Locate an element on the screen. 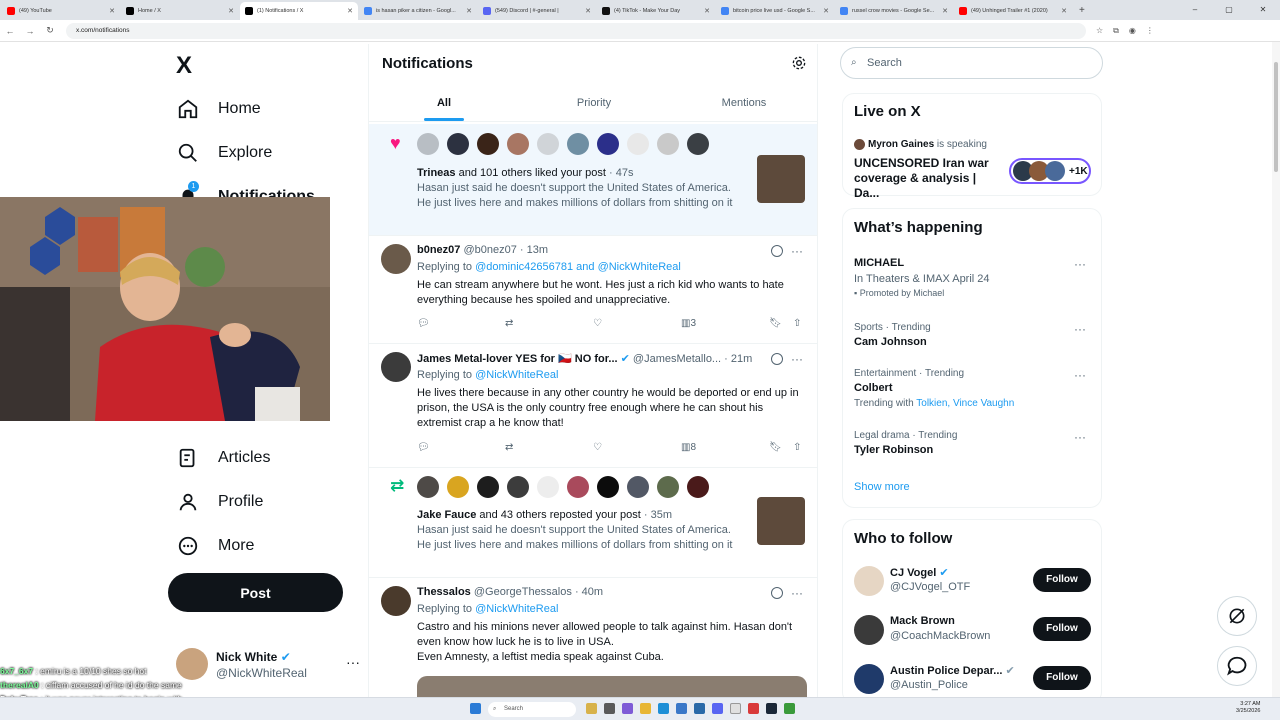 This screenshot has height=720, width=1280. browser-tab: russel crow movies - Google Se... ✕ is located at coordinates (894, 11).